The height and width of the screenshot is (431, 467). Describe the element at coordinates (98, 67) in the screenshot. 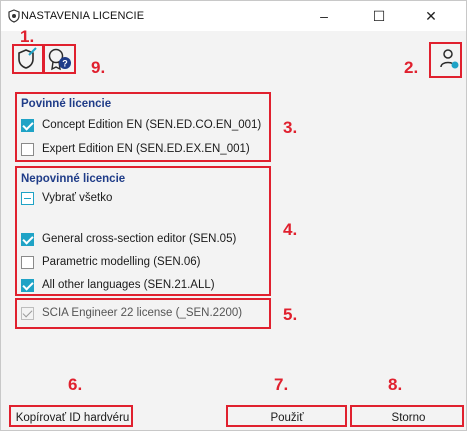

I see `callout-number-9: 9.` at that location.